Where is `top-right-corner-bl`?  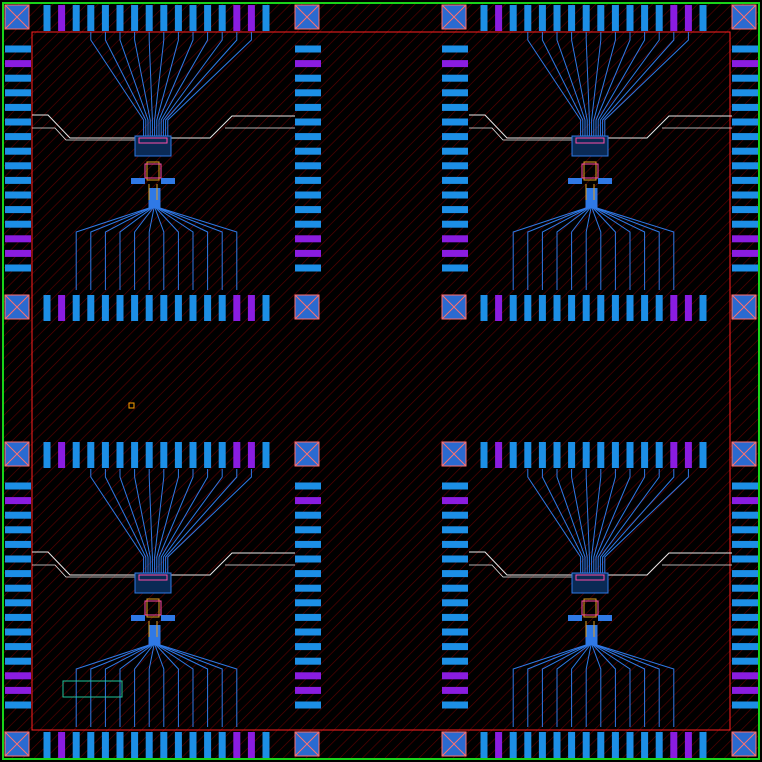 top-right-corner-bl is located at coordinates (454, 307).